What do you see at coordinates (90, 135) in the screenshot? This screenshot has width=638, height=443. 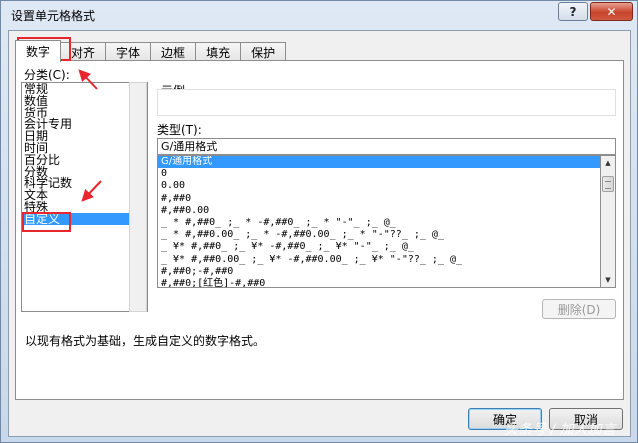 I see `annotation-arrows` at bounding box center [90, 135].